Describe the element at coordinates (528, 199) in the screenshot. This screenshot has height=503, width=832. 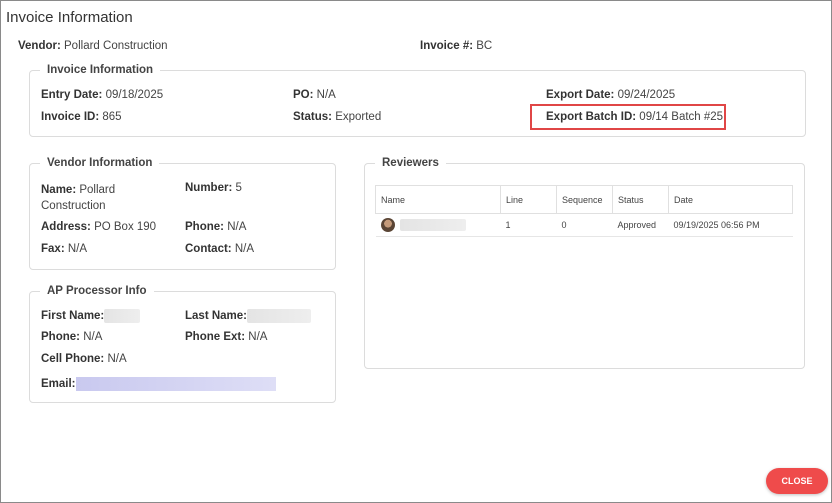
I see `col-header-line: Line` at that location.